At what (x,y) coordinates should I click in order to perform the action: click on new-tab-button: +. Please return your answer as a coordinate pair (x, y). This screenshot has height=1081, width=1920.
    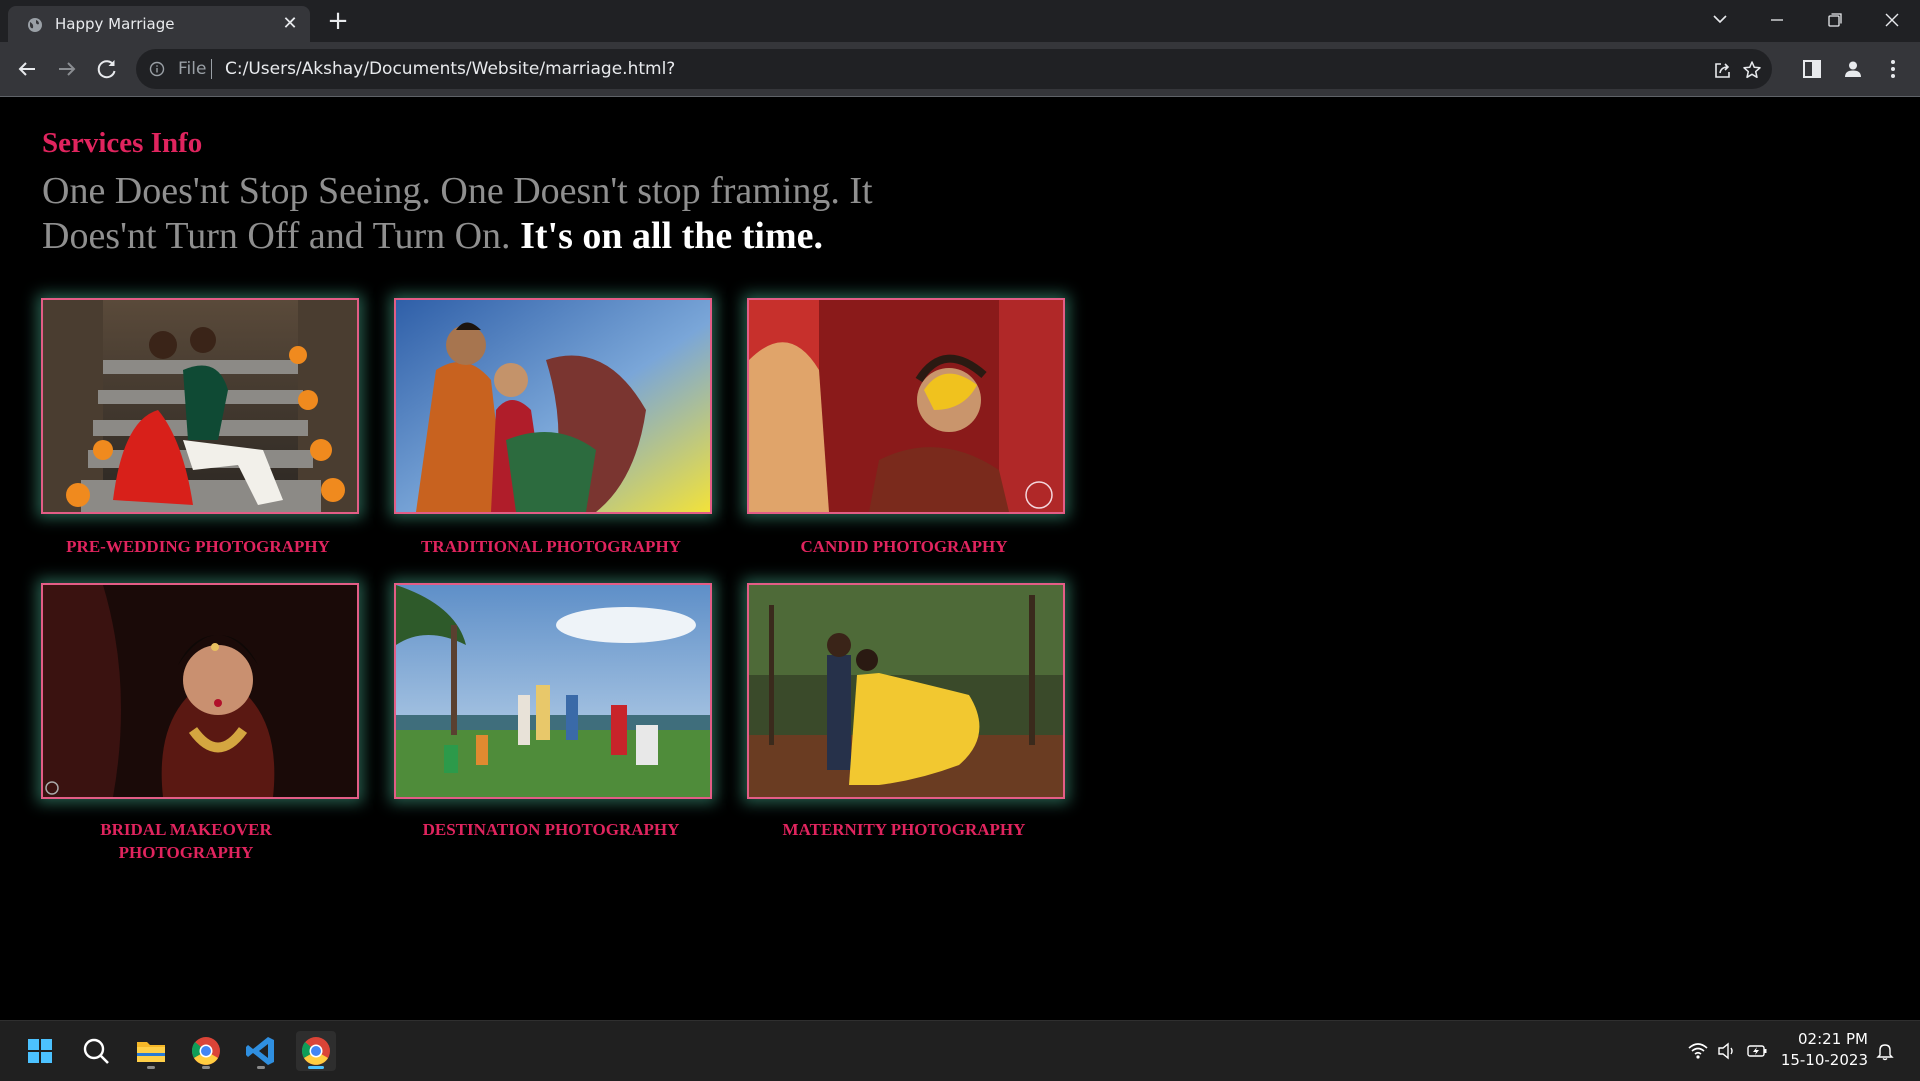
    Looking at the image, I should click on (338, 21).